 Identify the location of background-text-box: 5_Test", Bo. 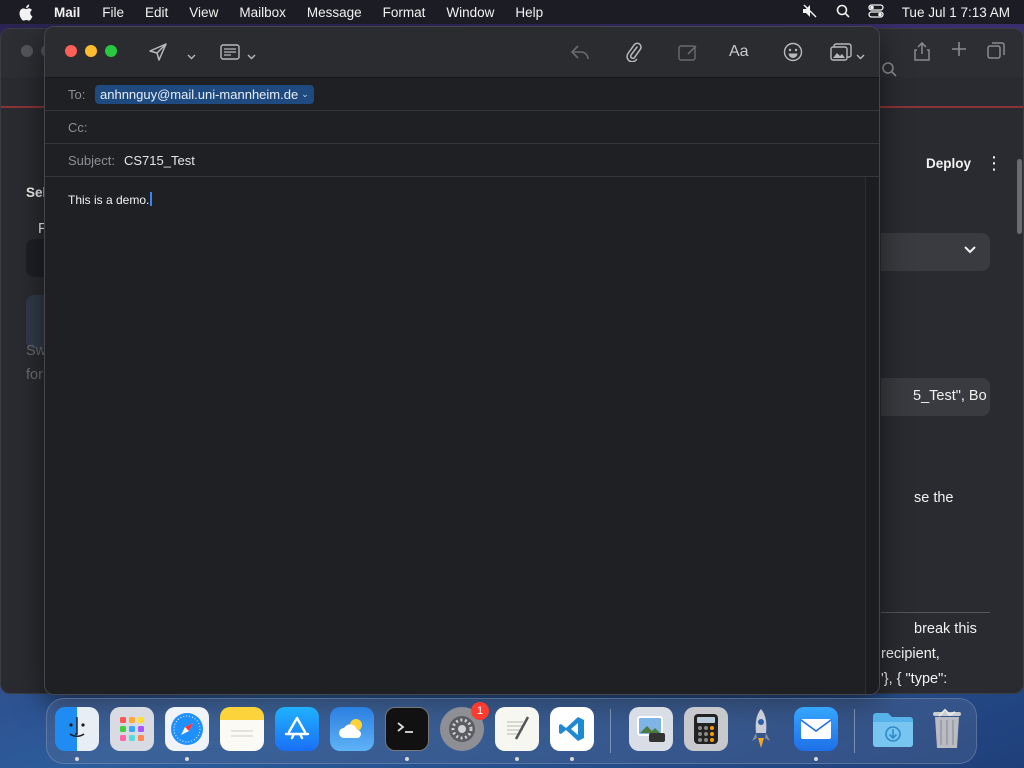
(935, 397).